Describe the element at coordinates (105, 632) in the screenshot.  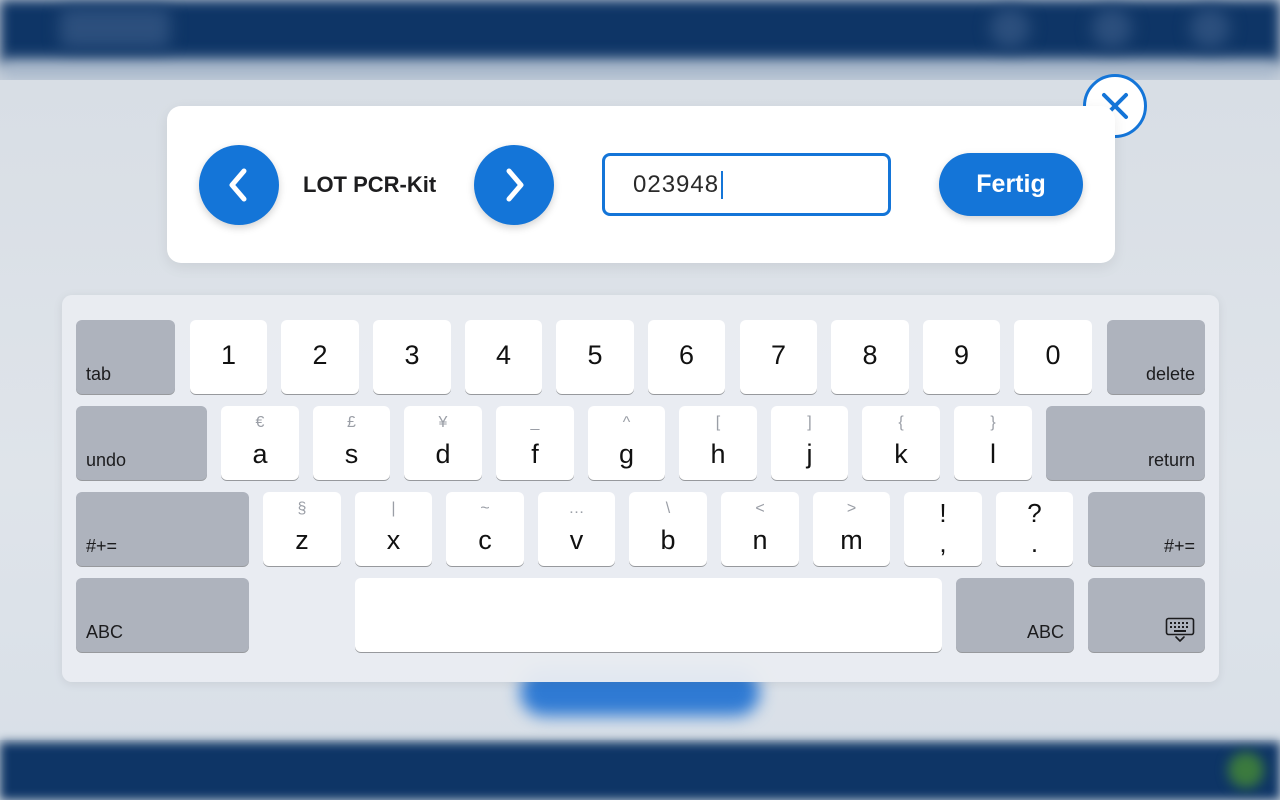
I see `abc-left-key-label: ABC` at that location.